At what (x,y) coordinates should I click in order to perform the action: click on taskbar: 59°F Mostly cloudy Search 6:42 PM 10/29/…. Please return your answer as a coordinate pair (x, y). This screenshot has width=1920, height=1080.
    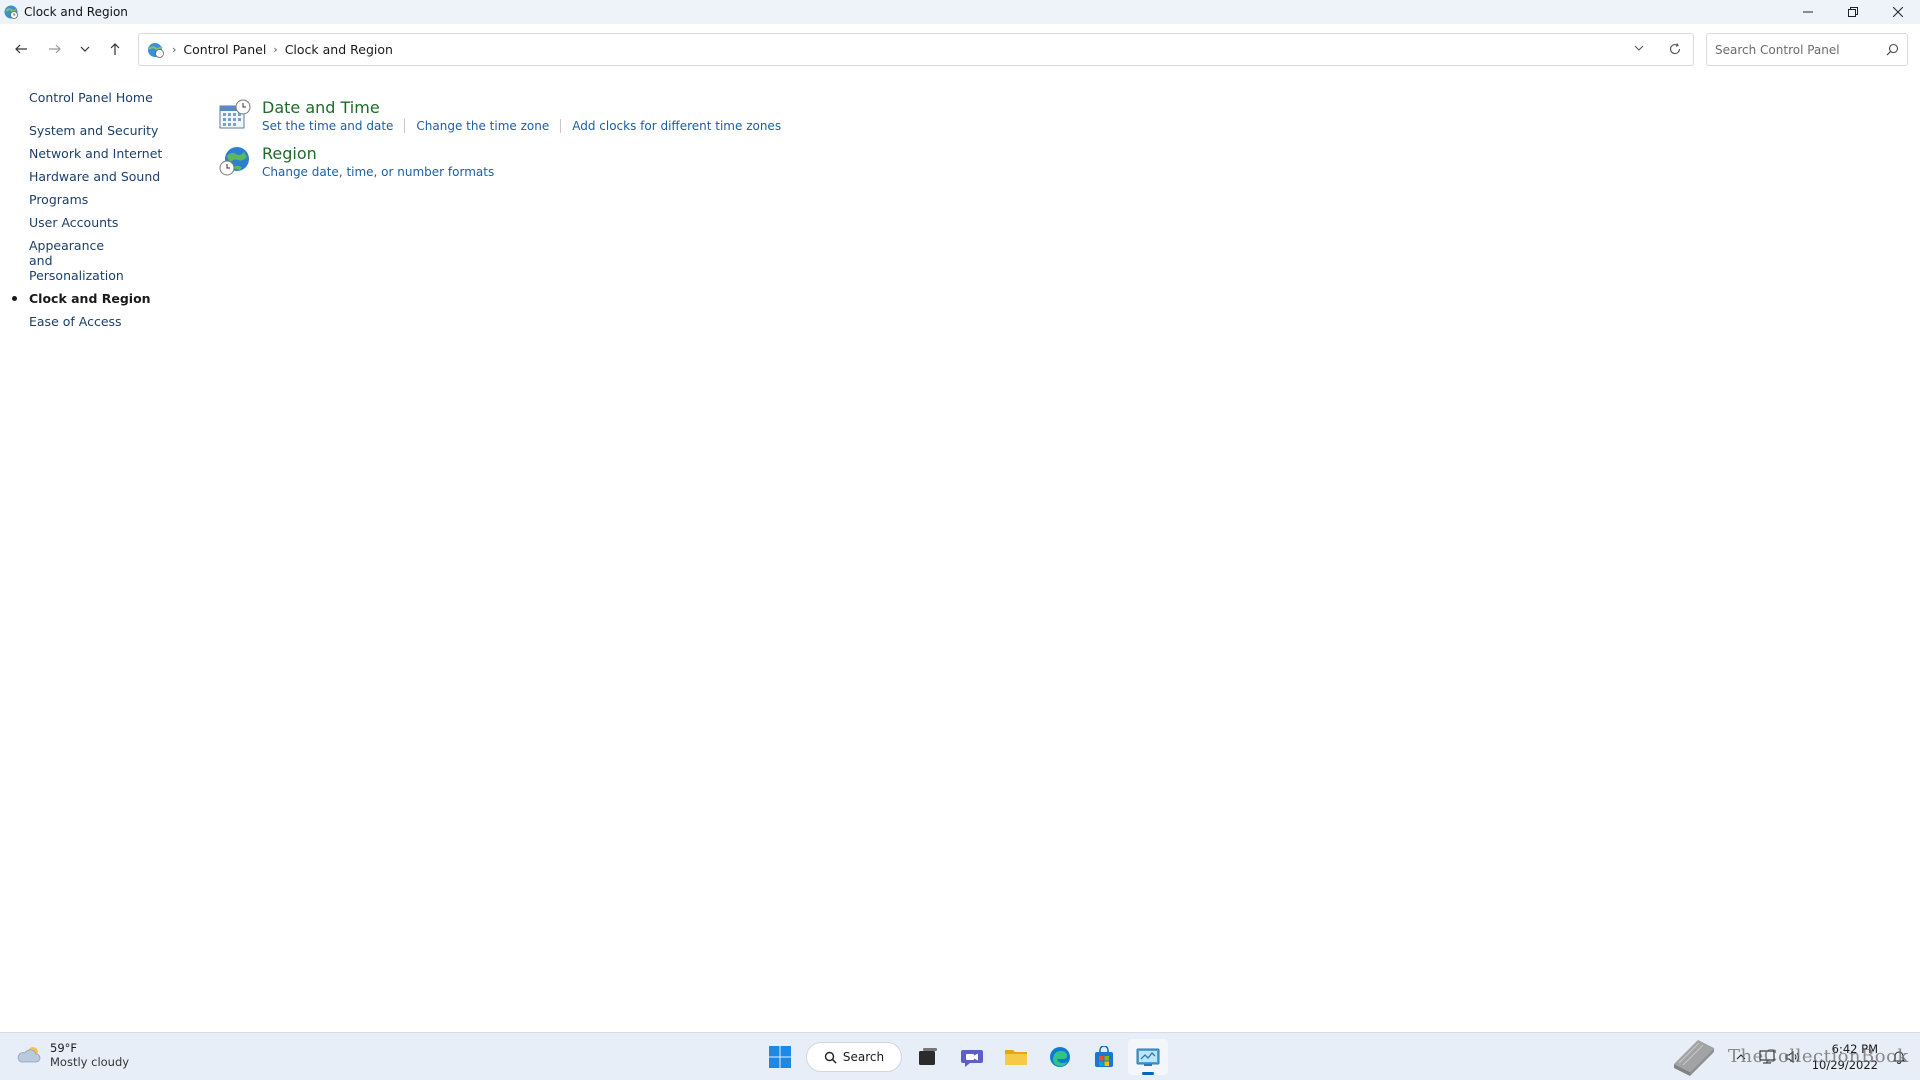
    Looking at the image, I should click on (960, 1056).